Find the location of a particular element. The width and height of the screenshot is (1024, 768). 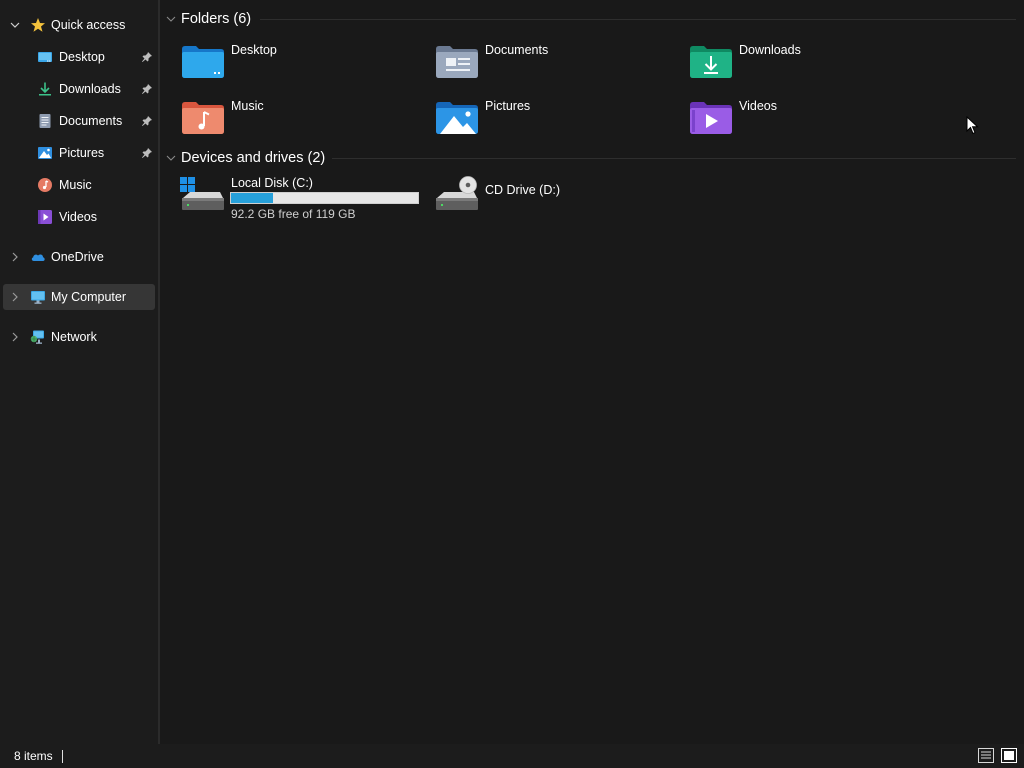

group-title: Folders (6) is located at coordinates (216, 19).